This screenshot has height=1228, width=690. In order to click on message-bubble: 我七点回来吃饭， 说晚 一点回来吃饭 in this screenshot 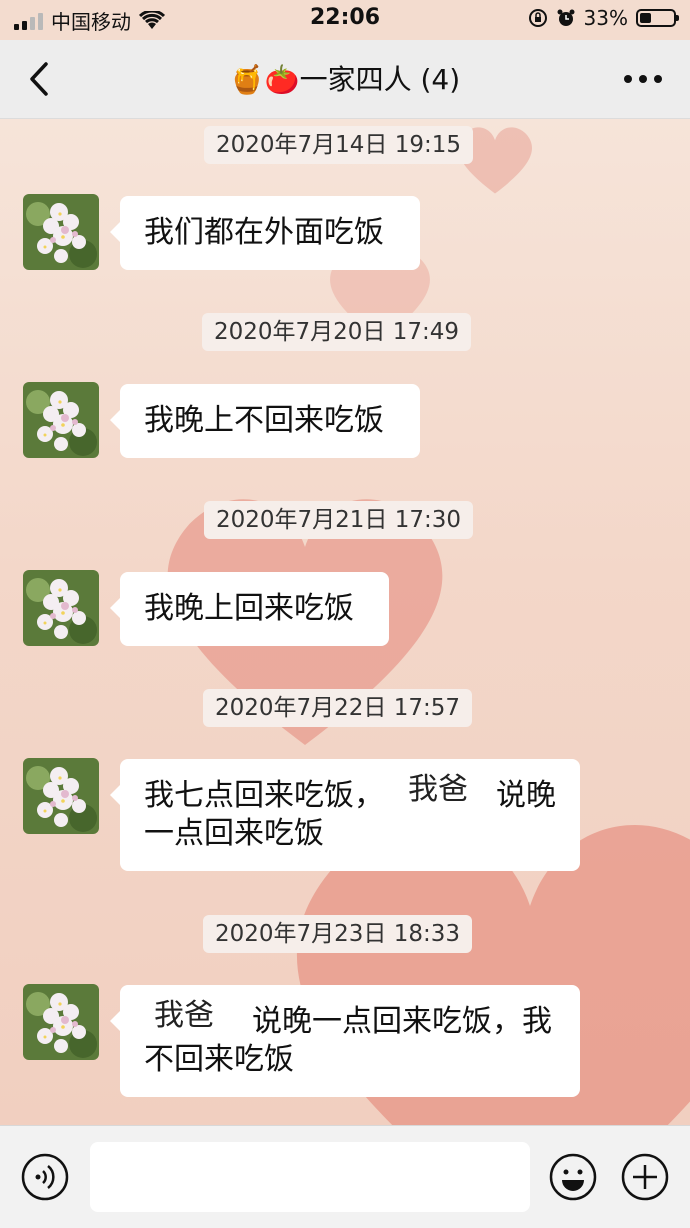, I will do `click(345, 815)`.